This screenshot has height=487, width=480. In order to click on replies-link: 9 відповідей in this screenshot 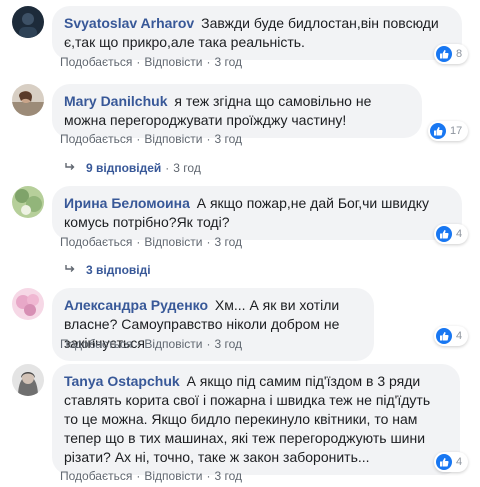, I will do `click(123, 168)`.